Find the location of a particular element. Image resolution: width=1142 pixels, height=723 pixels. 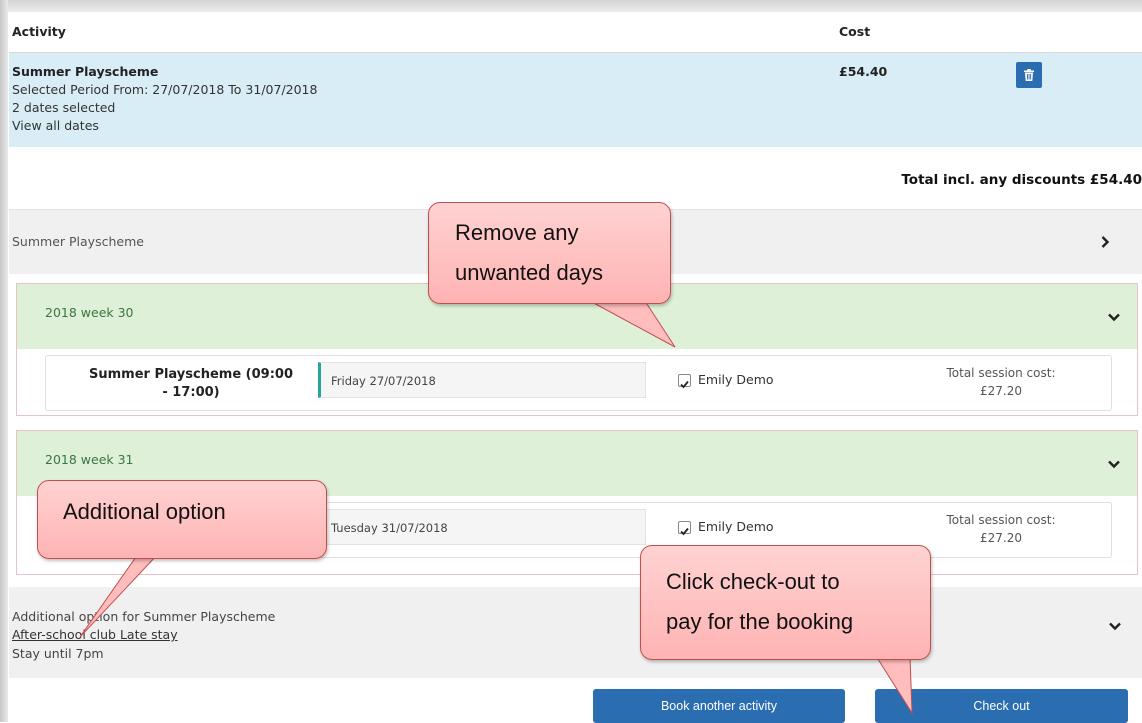

session-date-text: Friday 27/07/2018 is located at coordinates (383, 381).